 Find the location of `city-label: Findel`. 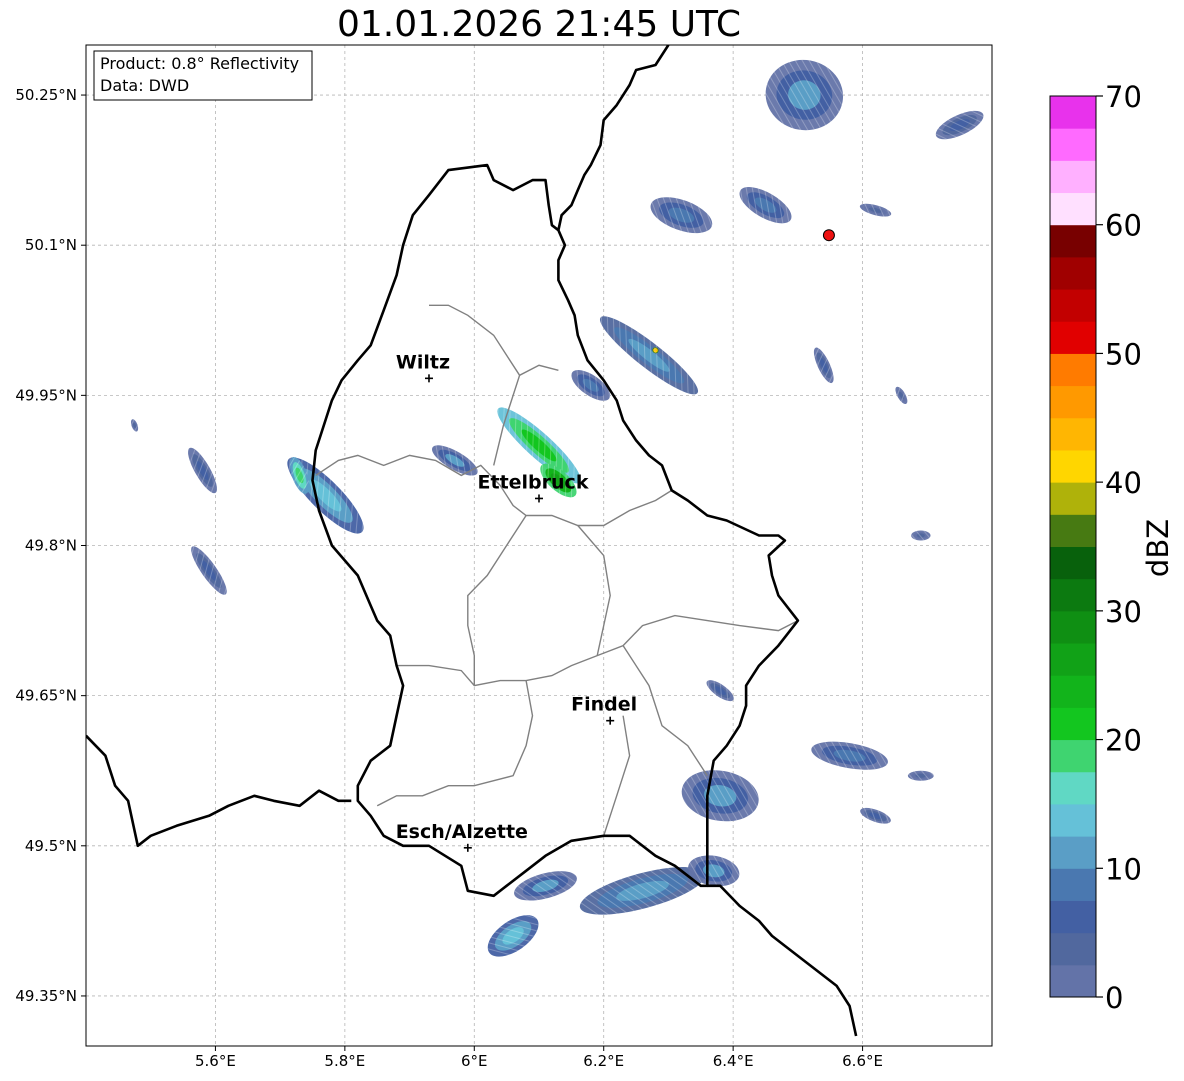

city-label: Findel is located at coordinates (604, 705).